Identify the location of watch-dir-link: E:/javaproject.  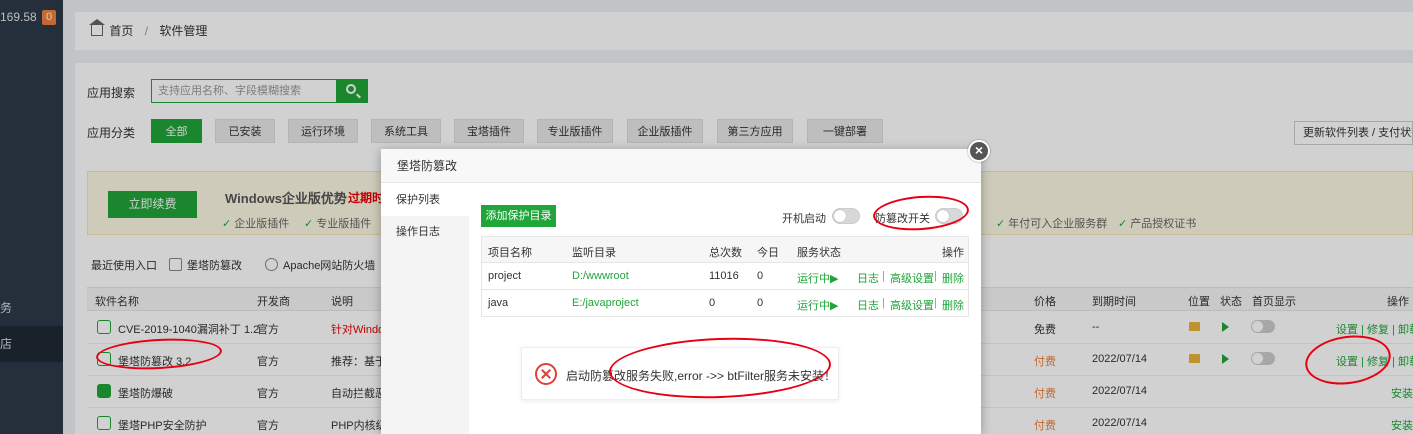
(605, 303).